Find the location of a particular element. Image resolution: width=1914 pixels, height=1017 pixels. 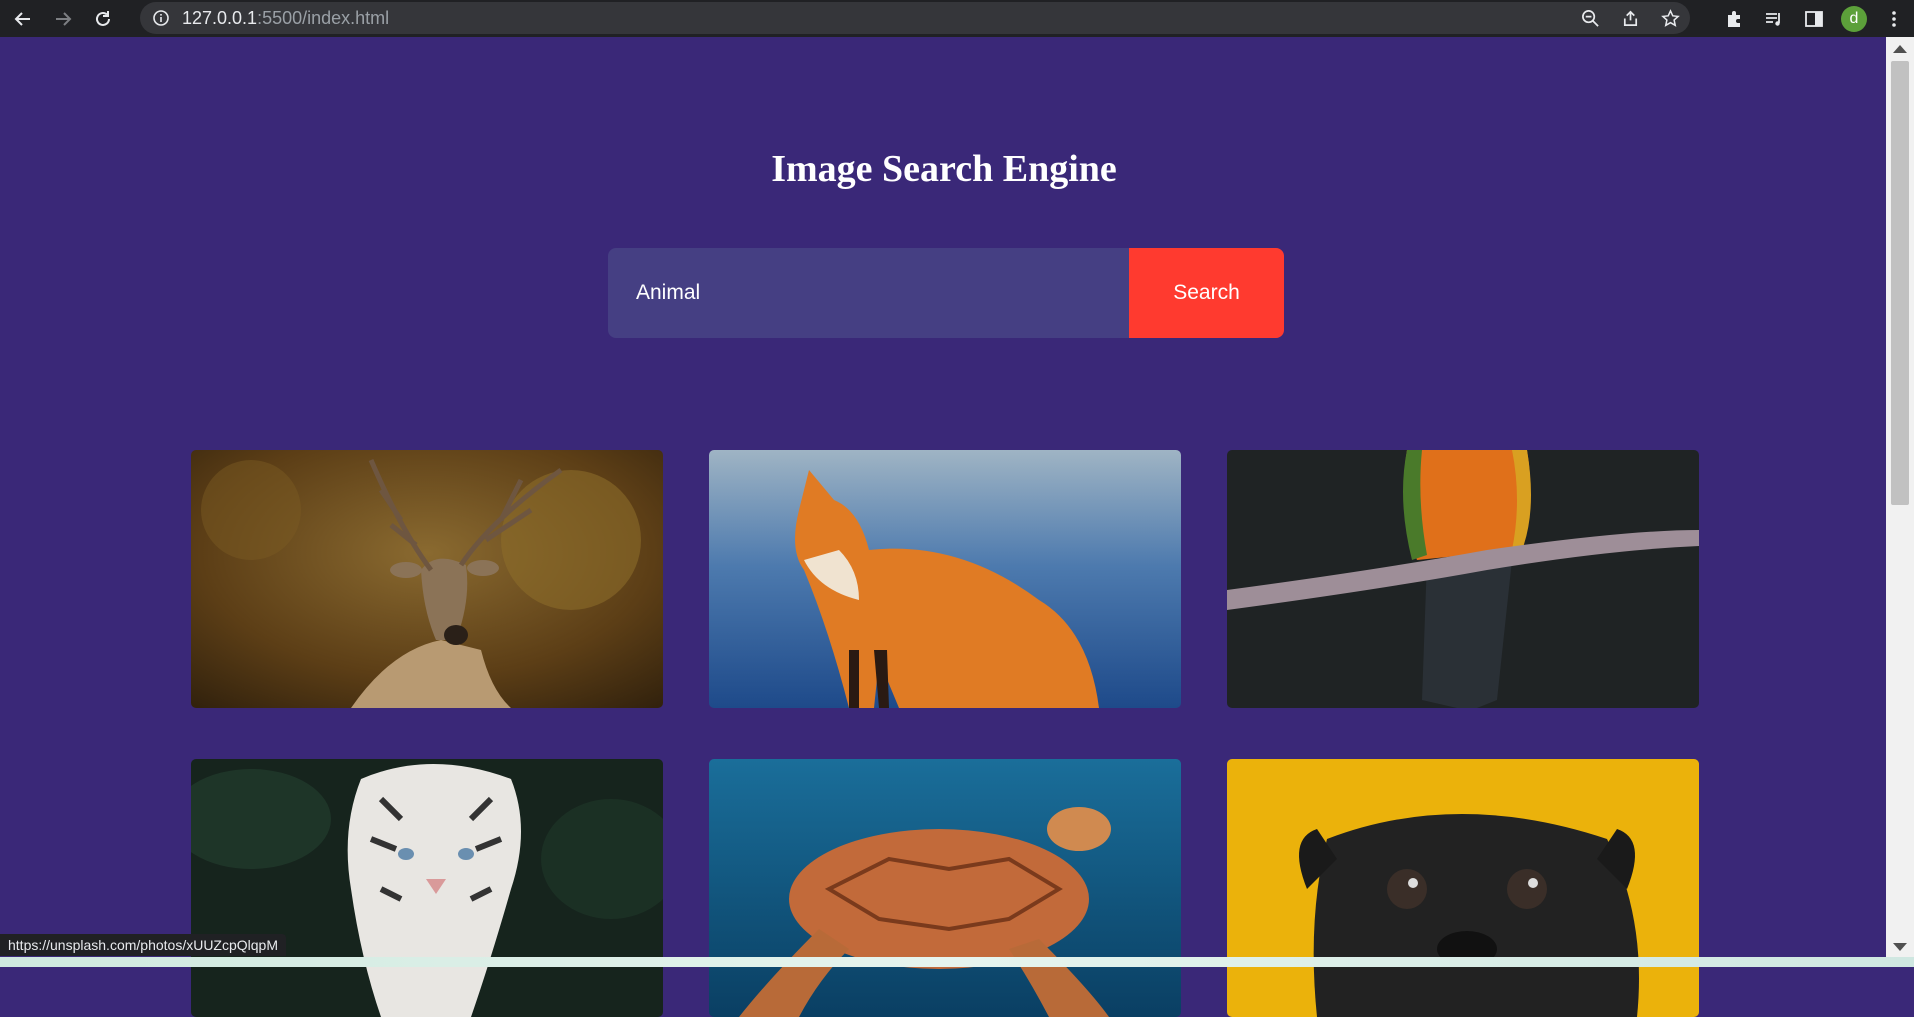

zoom-button is located at coordinates (1590, 18).